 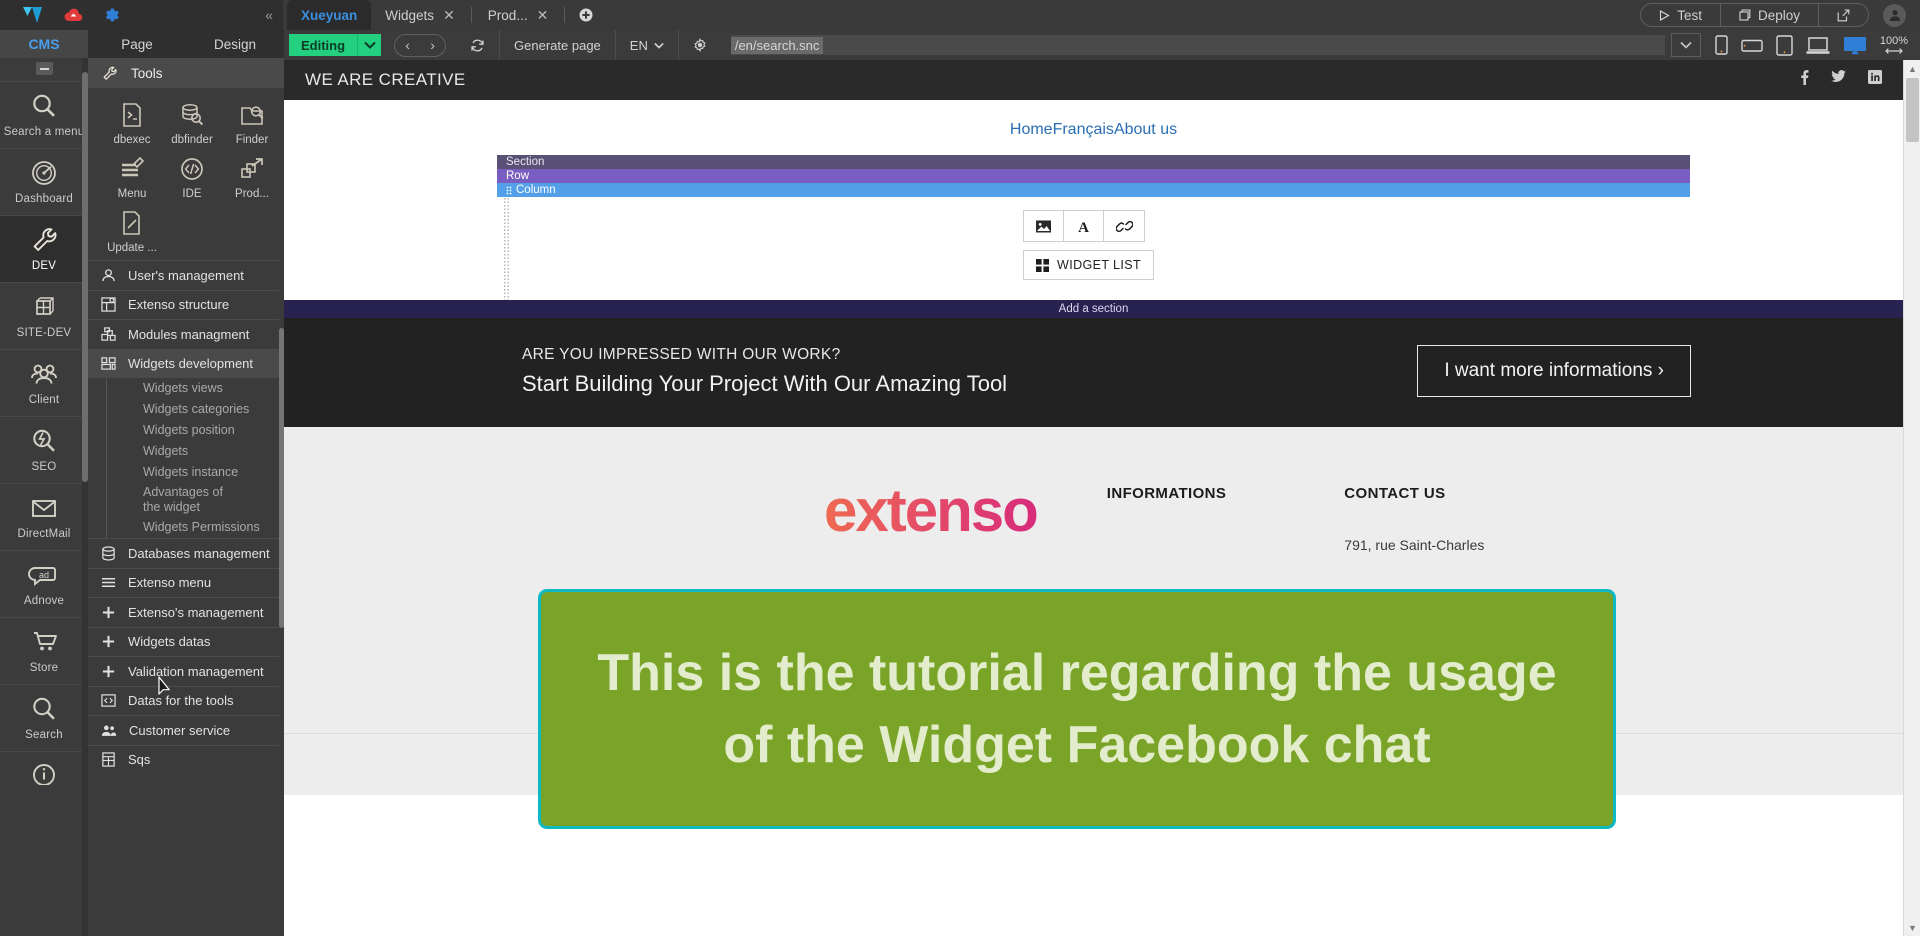 What do you see at coordinates (1197, 45) in the screenshot?
I see `url-bar: /en/search.snc` at bounding box center [1197, 45].